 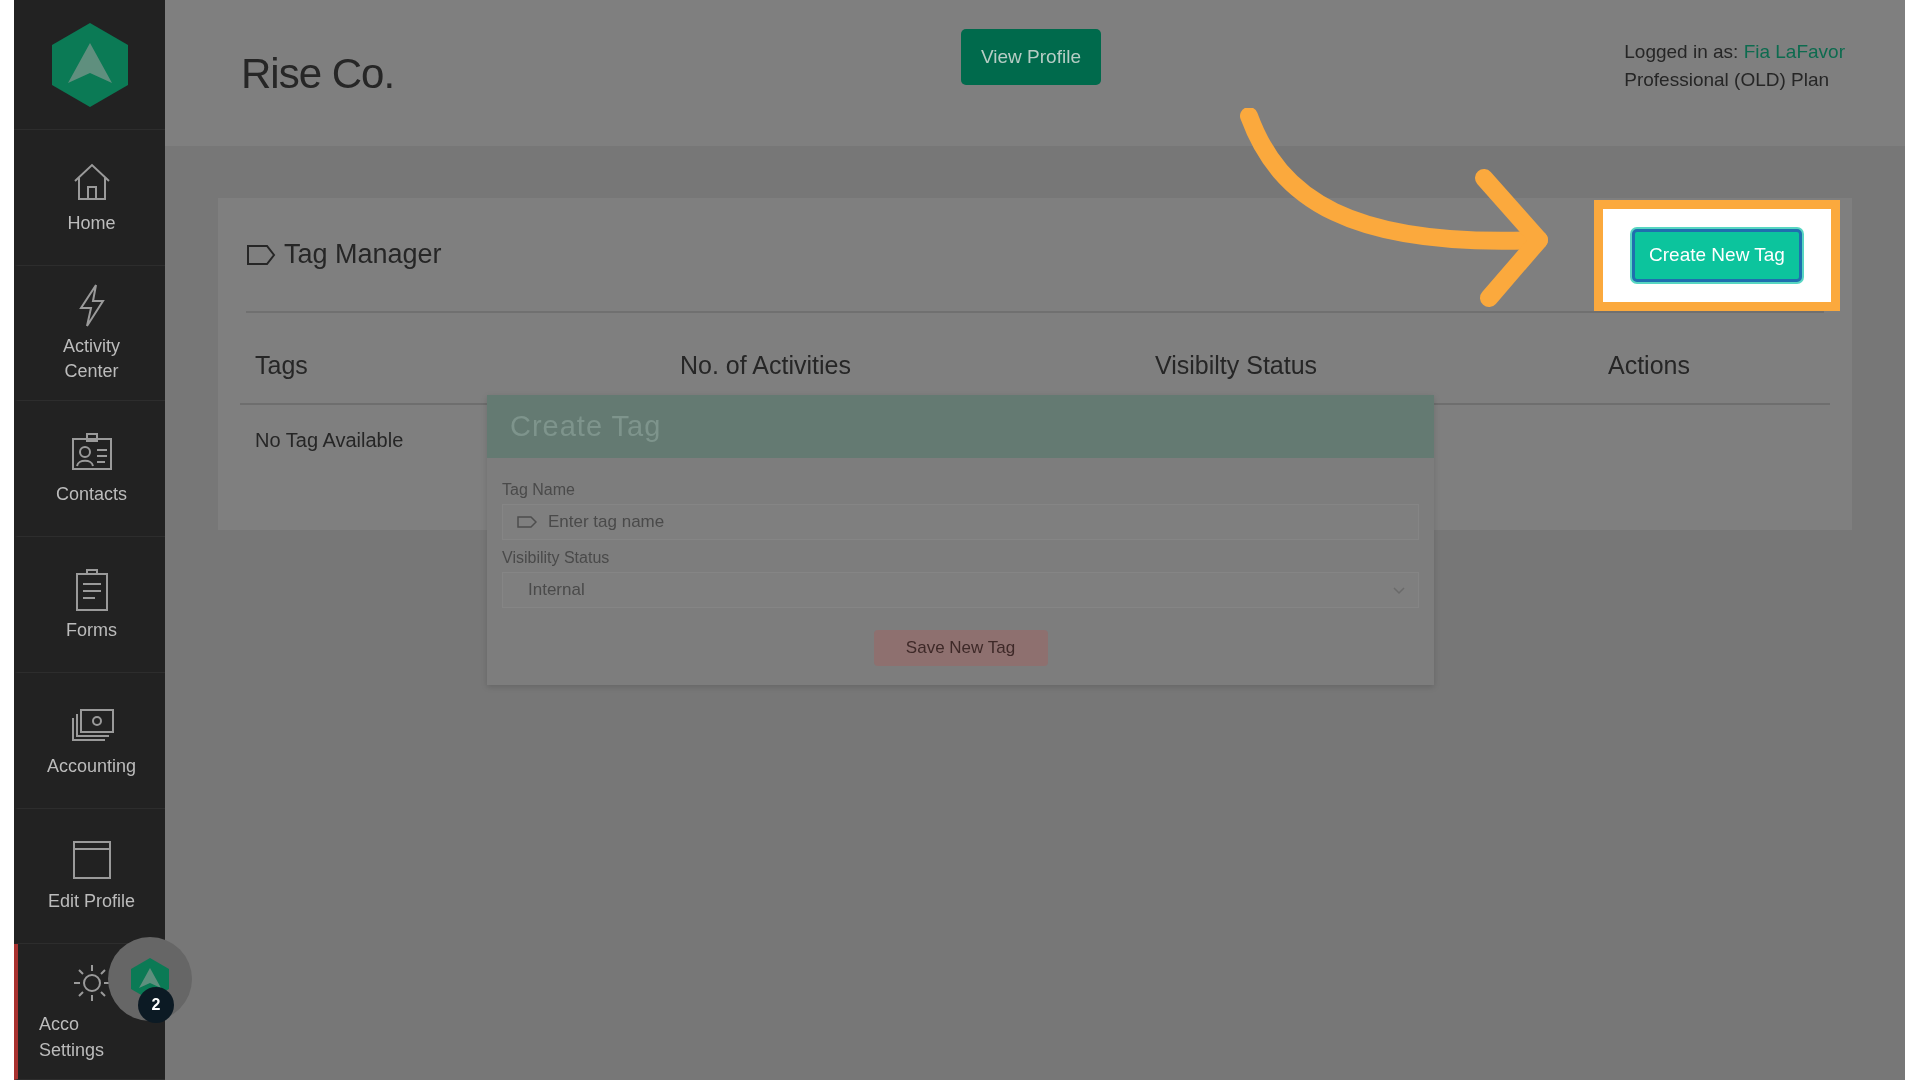 I want to click on company-name: Rise Co., so click(x=318, y=73).